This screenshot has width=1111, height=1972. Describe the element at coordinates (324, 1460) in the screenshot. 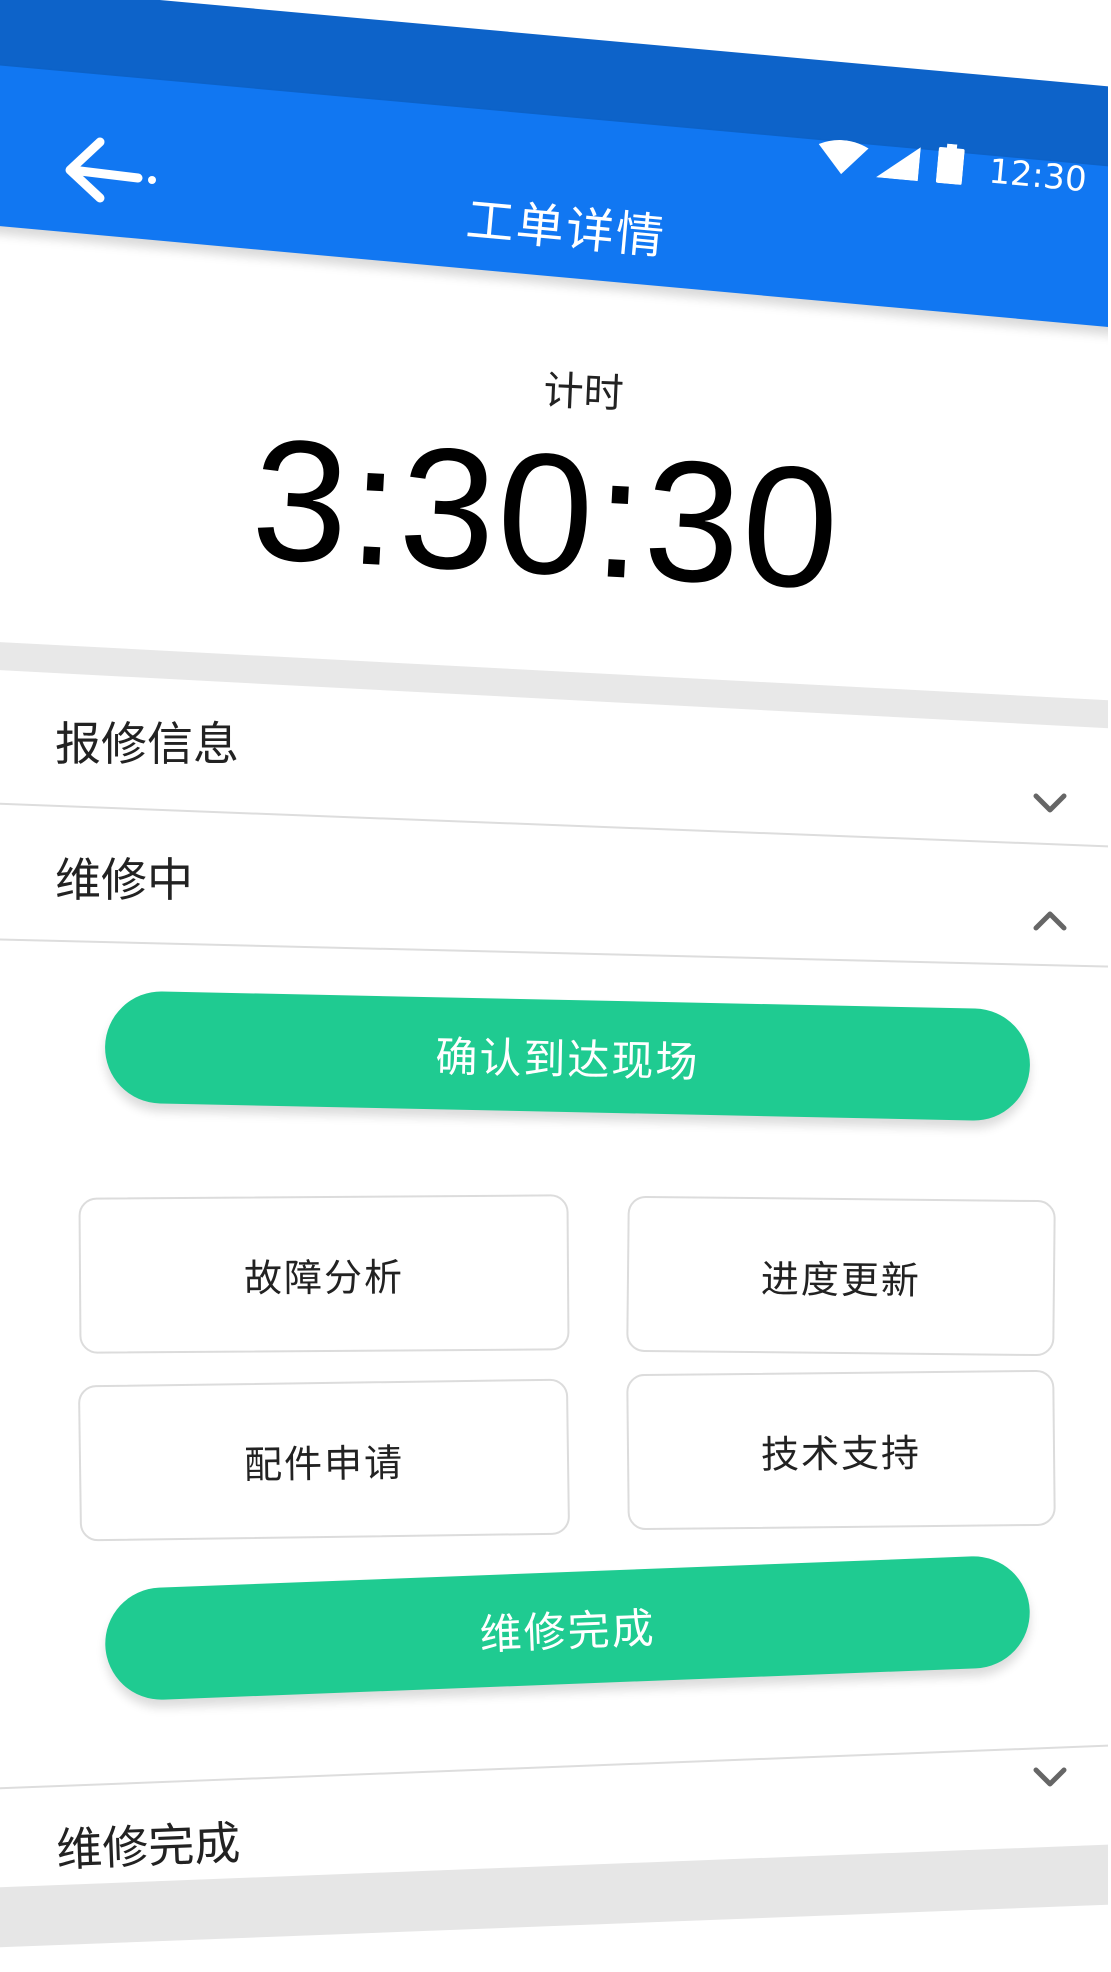

I see `parts-request-button: 配件申请` at that location.